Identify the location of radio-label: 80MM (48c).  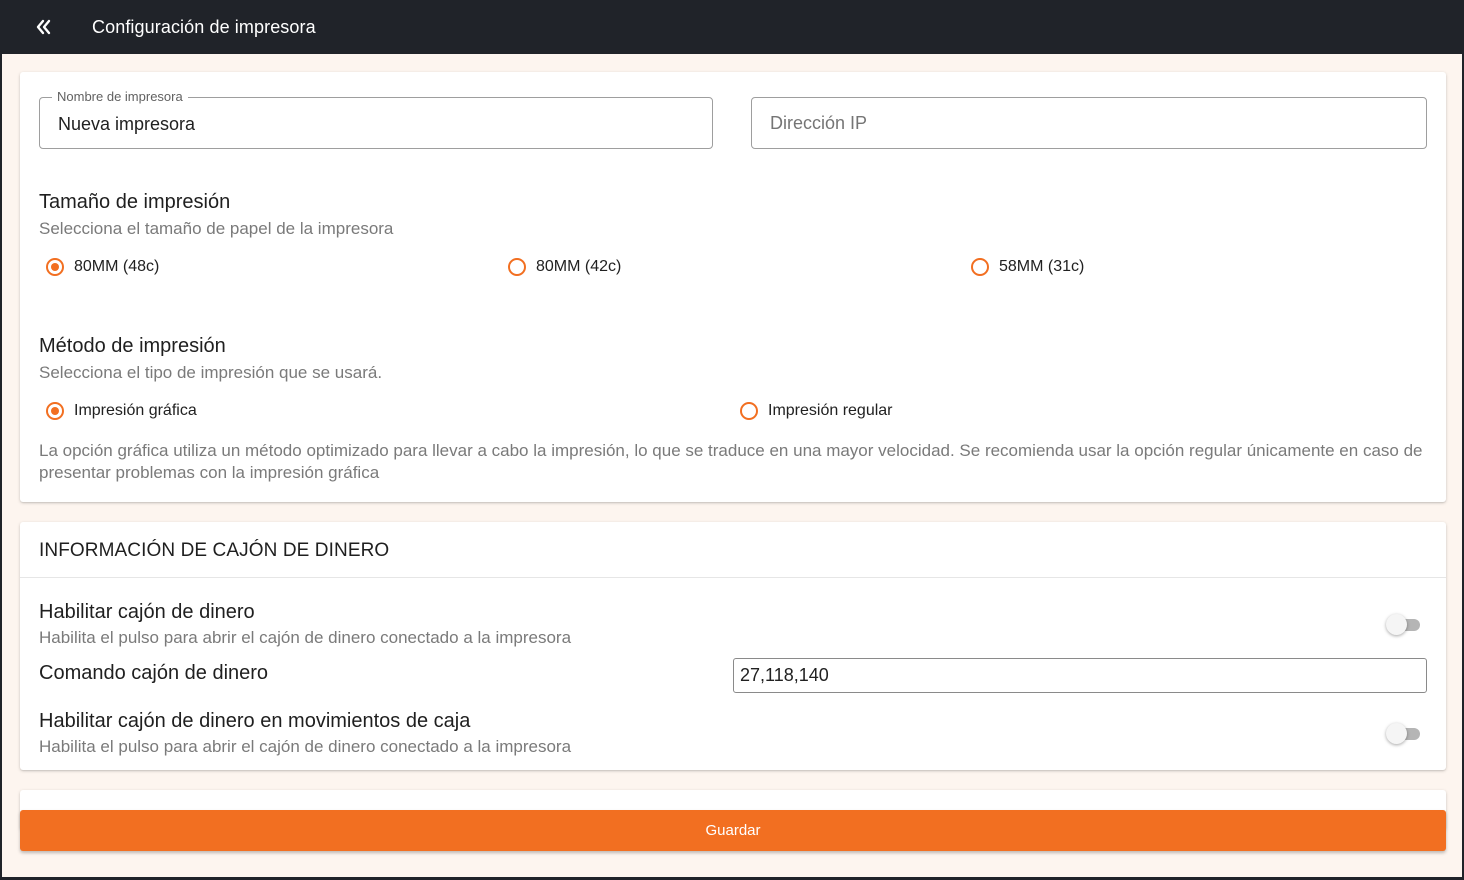
(117, 266).